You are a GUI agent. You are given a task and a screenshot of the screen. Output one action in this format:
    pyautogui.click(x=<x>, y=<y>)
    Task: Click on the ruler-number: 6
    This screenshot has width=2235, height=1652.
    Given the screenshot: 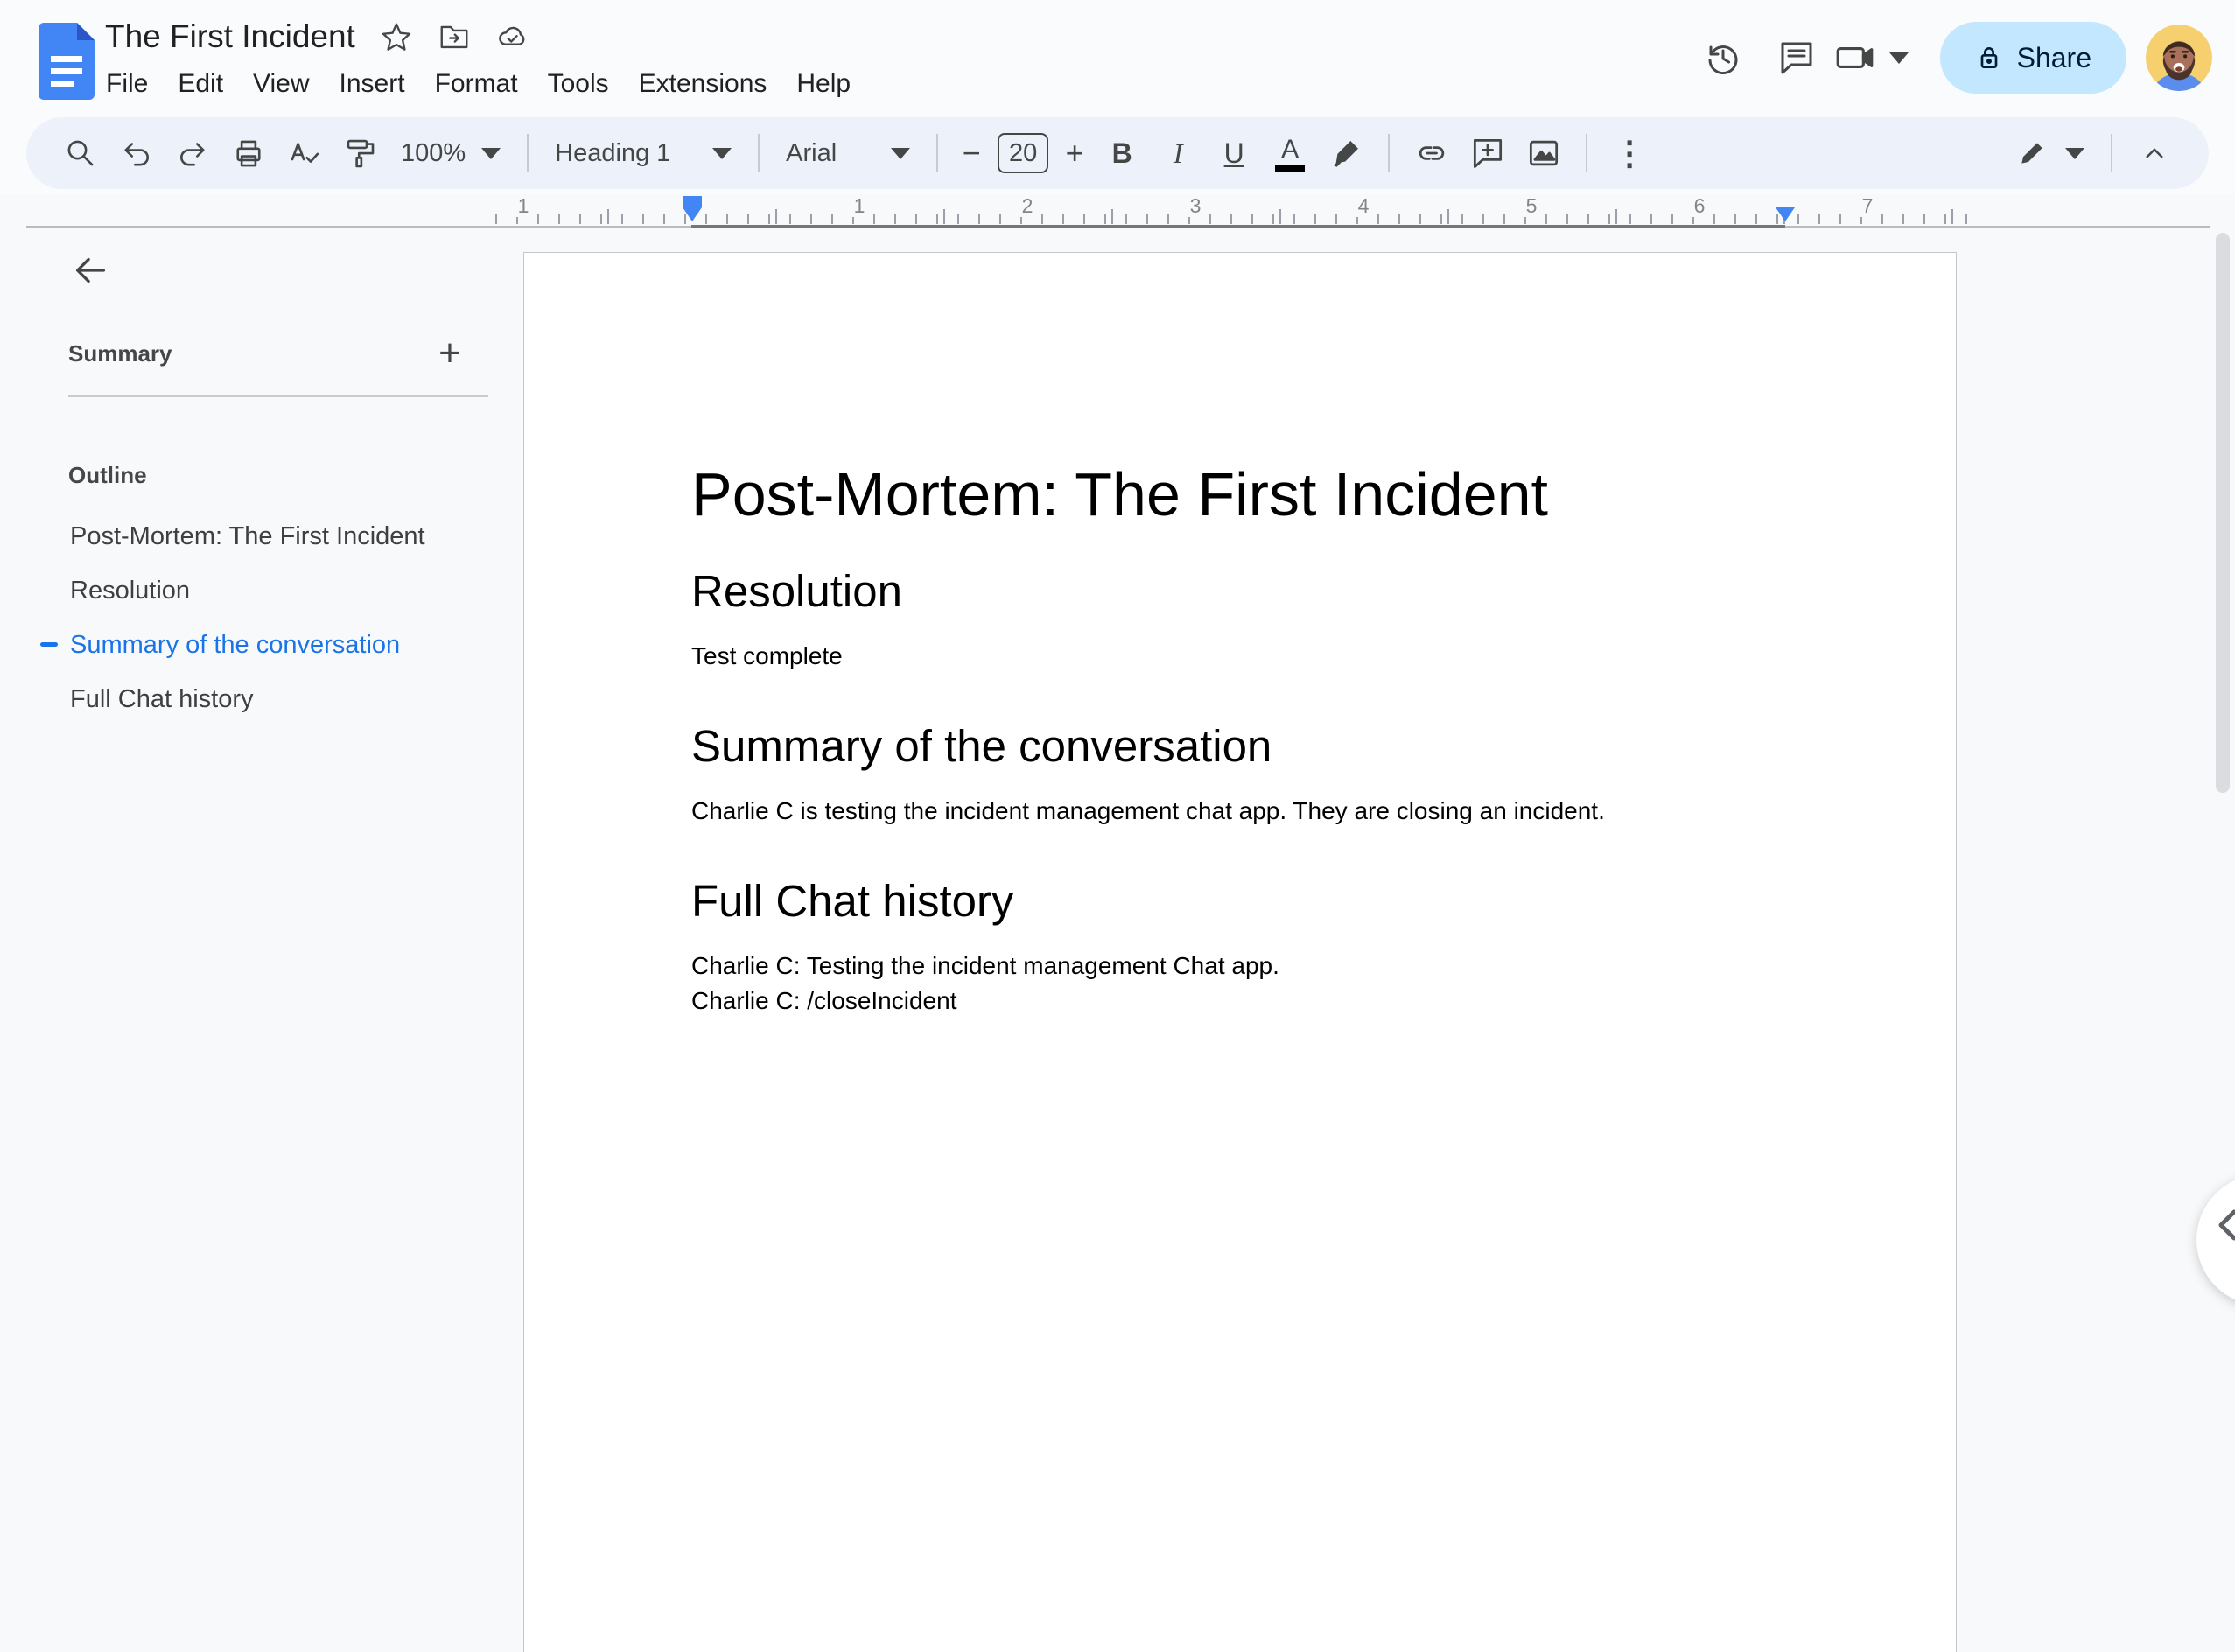 What is the action you would take?
    pyautogui.click(x=1699, y=205)
    